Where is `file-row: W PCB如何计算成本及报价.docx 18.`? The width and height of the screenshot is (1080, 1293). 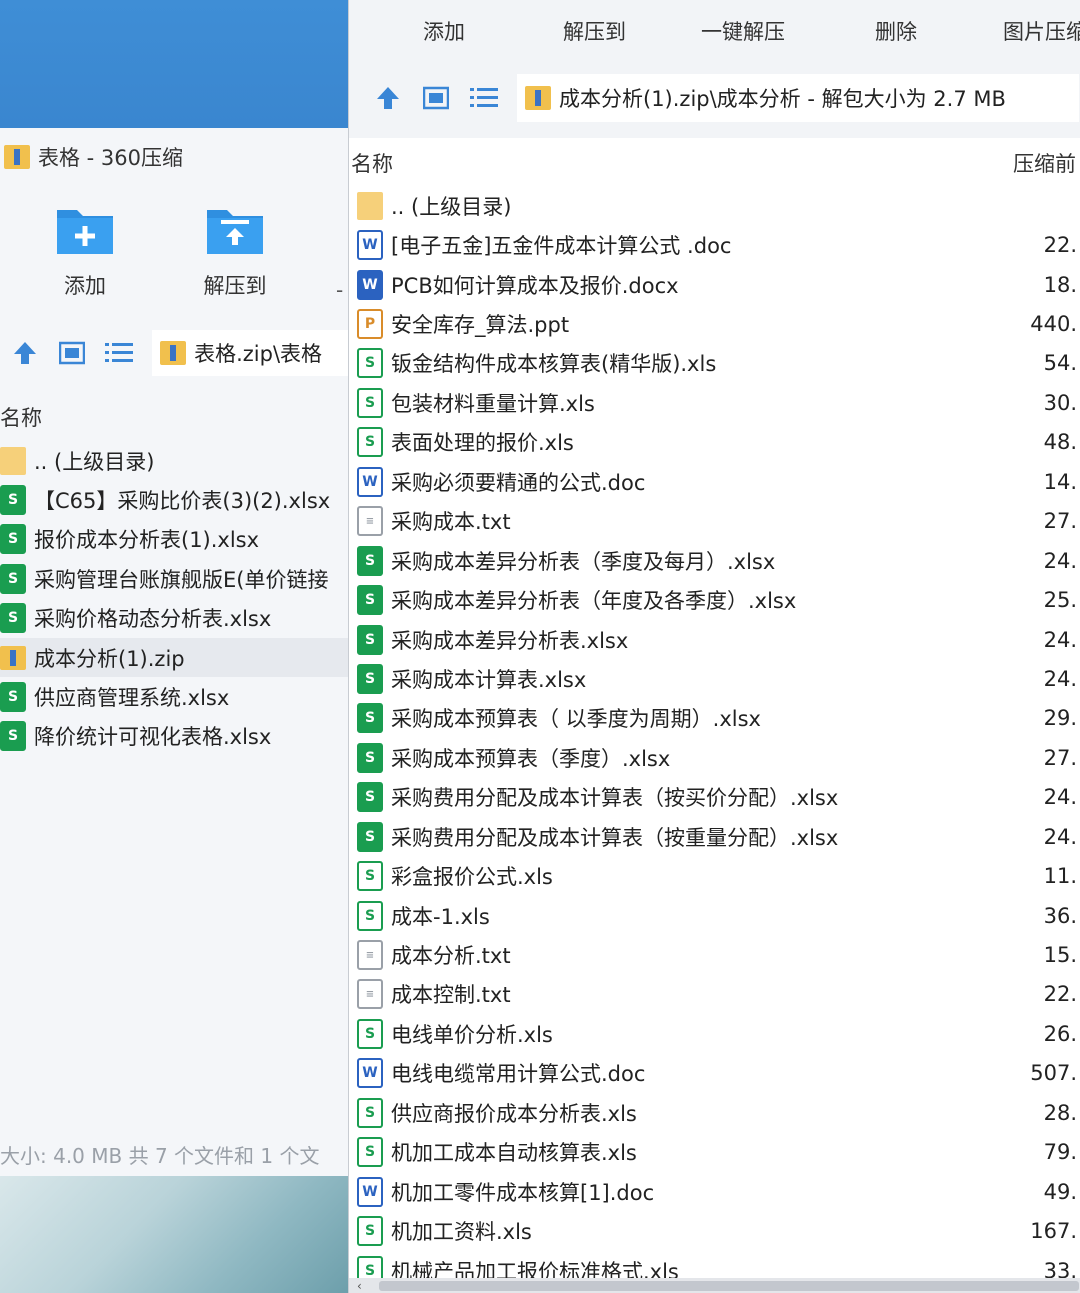
file-row: W PCB如何计算成本及报价.docx 18. is located at coordinates (718, 284).